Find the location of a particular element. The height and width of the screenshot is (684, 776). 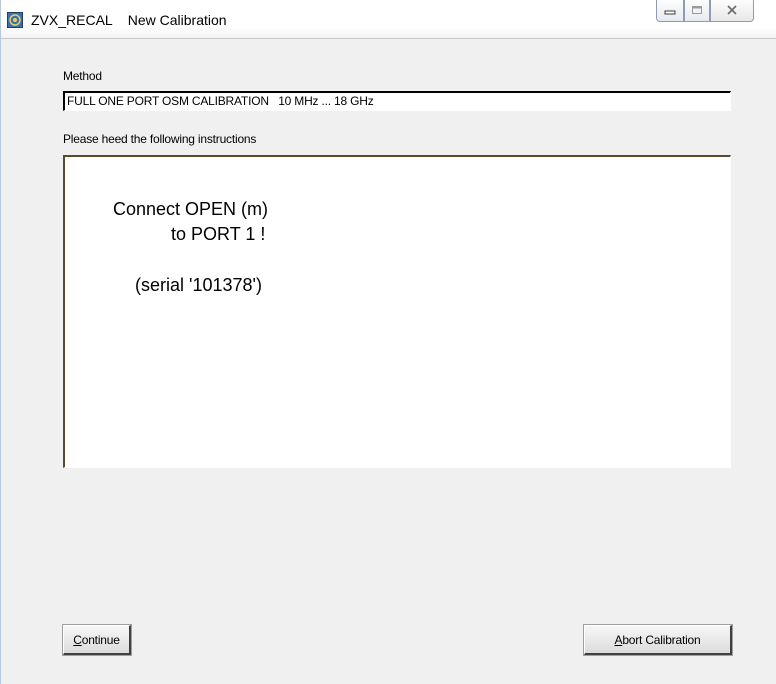

minimize-icon is located at coordinates (670, 11).